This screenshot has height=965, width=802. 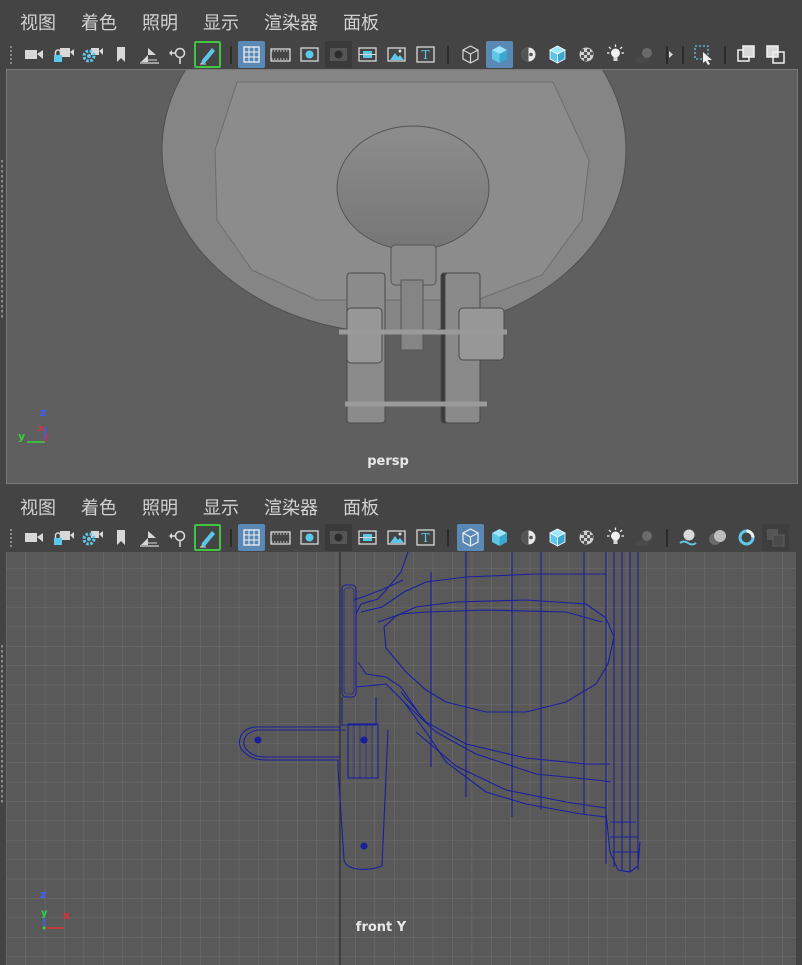 I want to click on xray-icon, so click(x=746, y=54).